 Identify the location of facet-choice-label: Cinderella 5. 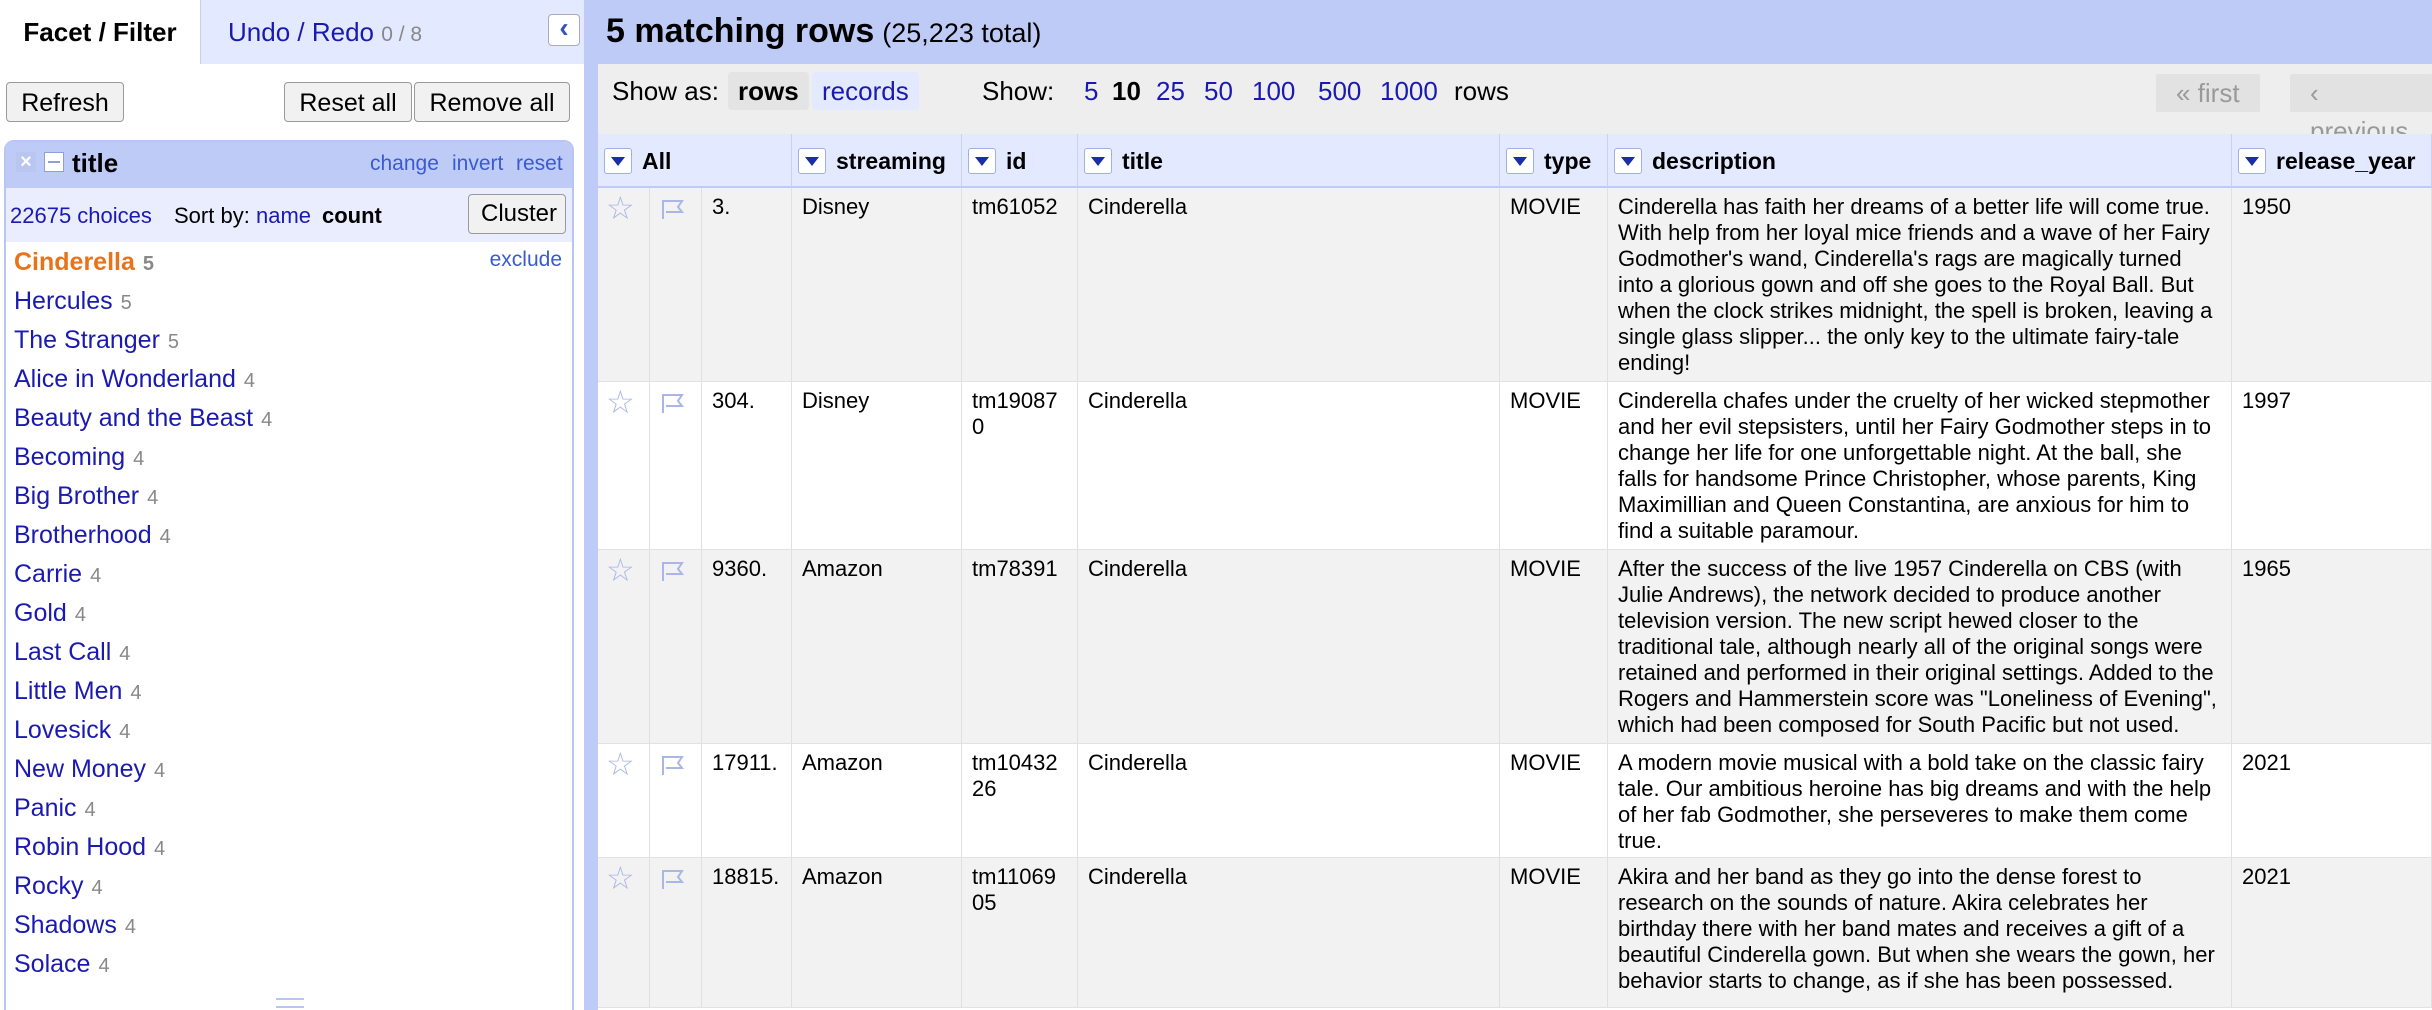
(84, 262).